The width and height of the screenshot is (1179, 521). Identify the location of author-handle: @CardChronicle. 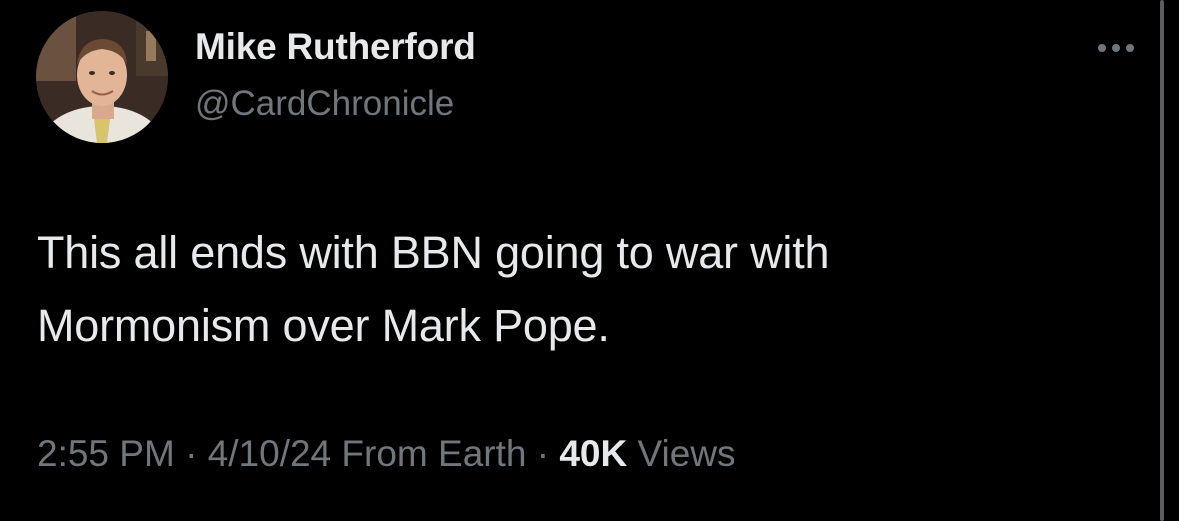
(324, 104).